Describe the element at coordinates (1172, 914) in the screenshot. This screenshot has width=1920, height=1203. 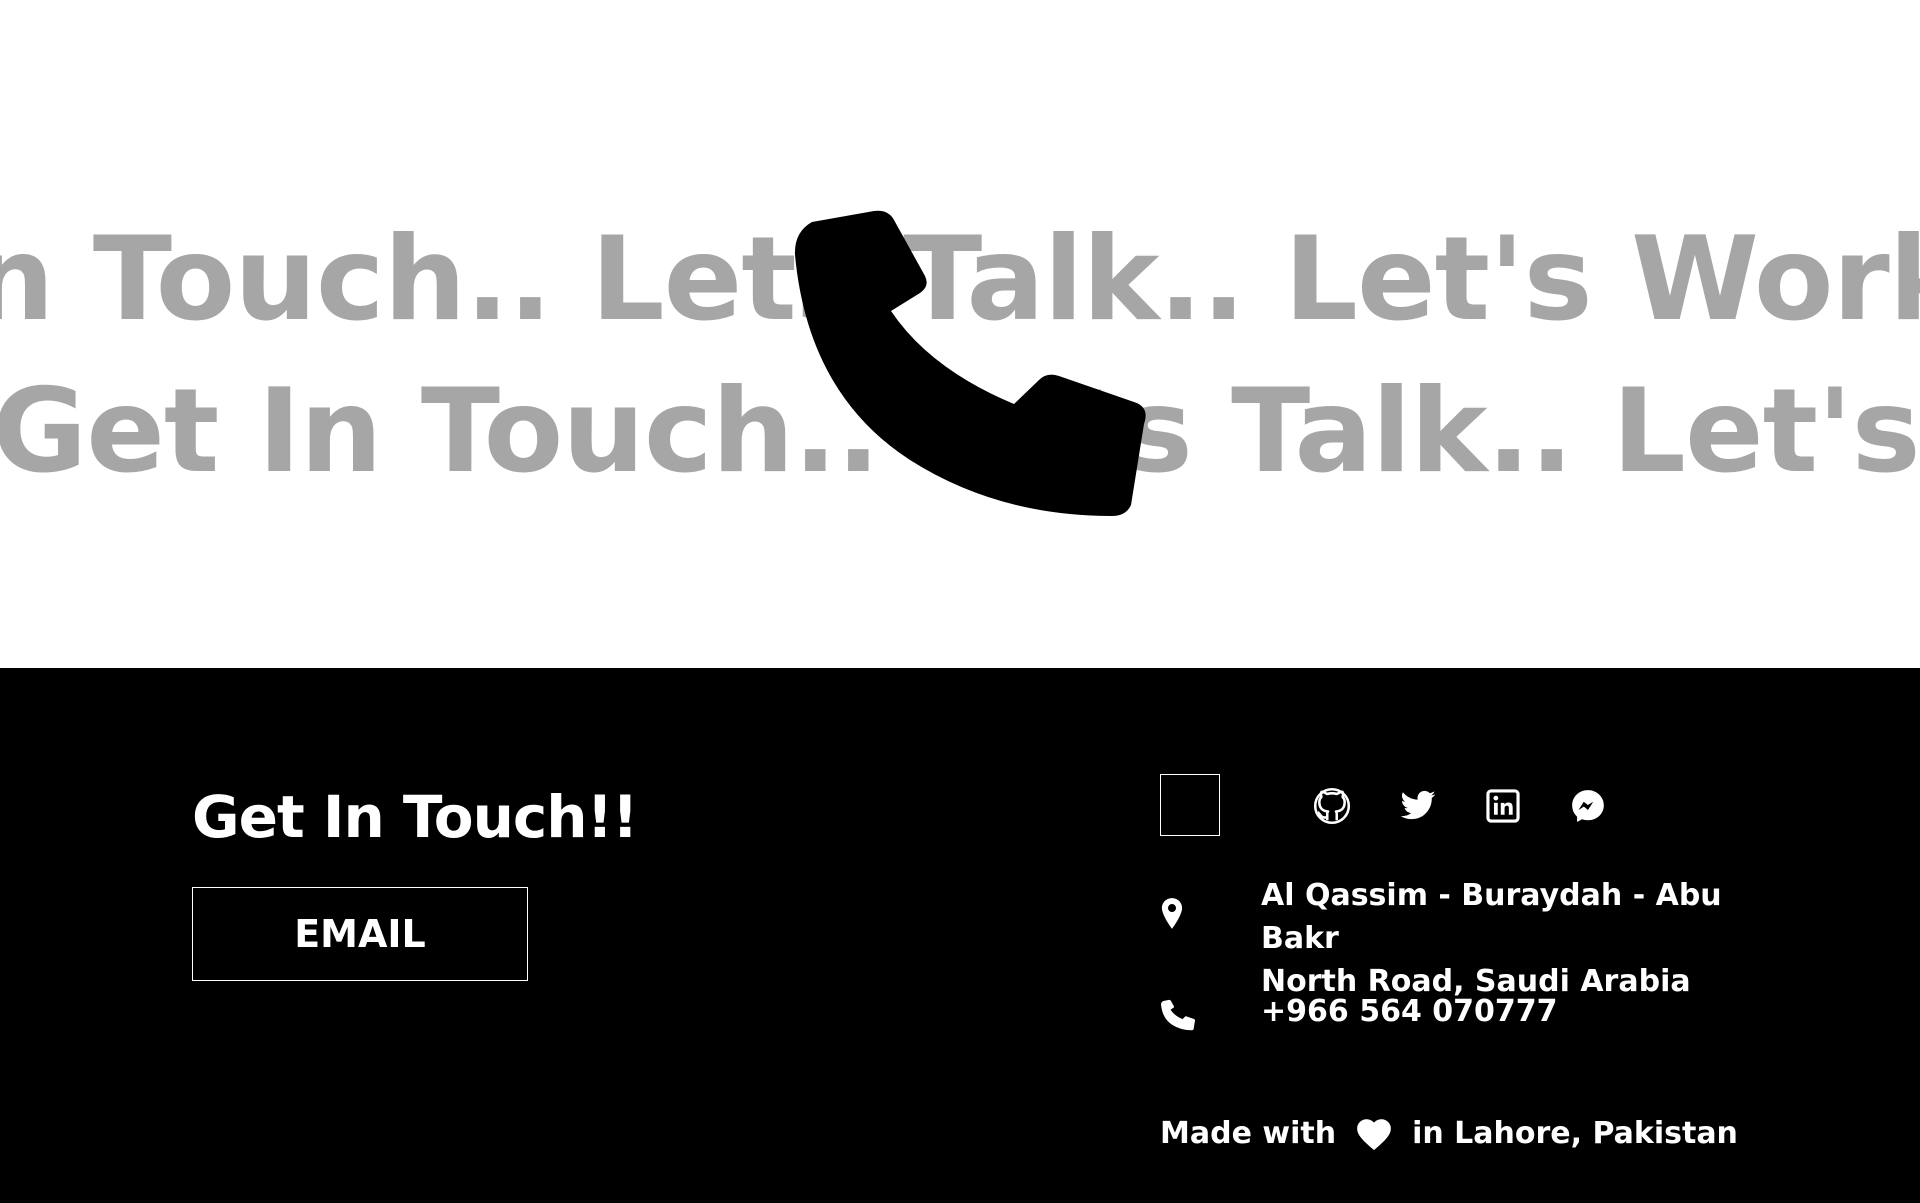
I see `location-pin-icon` at that location.